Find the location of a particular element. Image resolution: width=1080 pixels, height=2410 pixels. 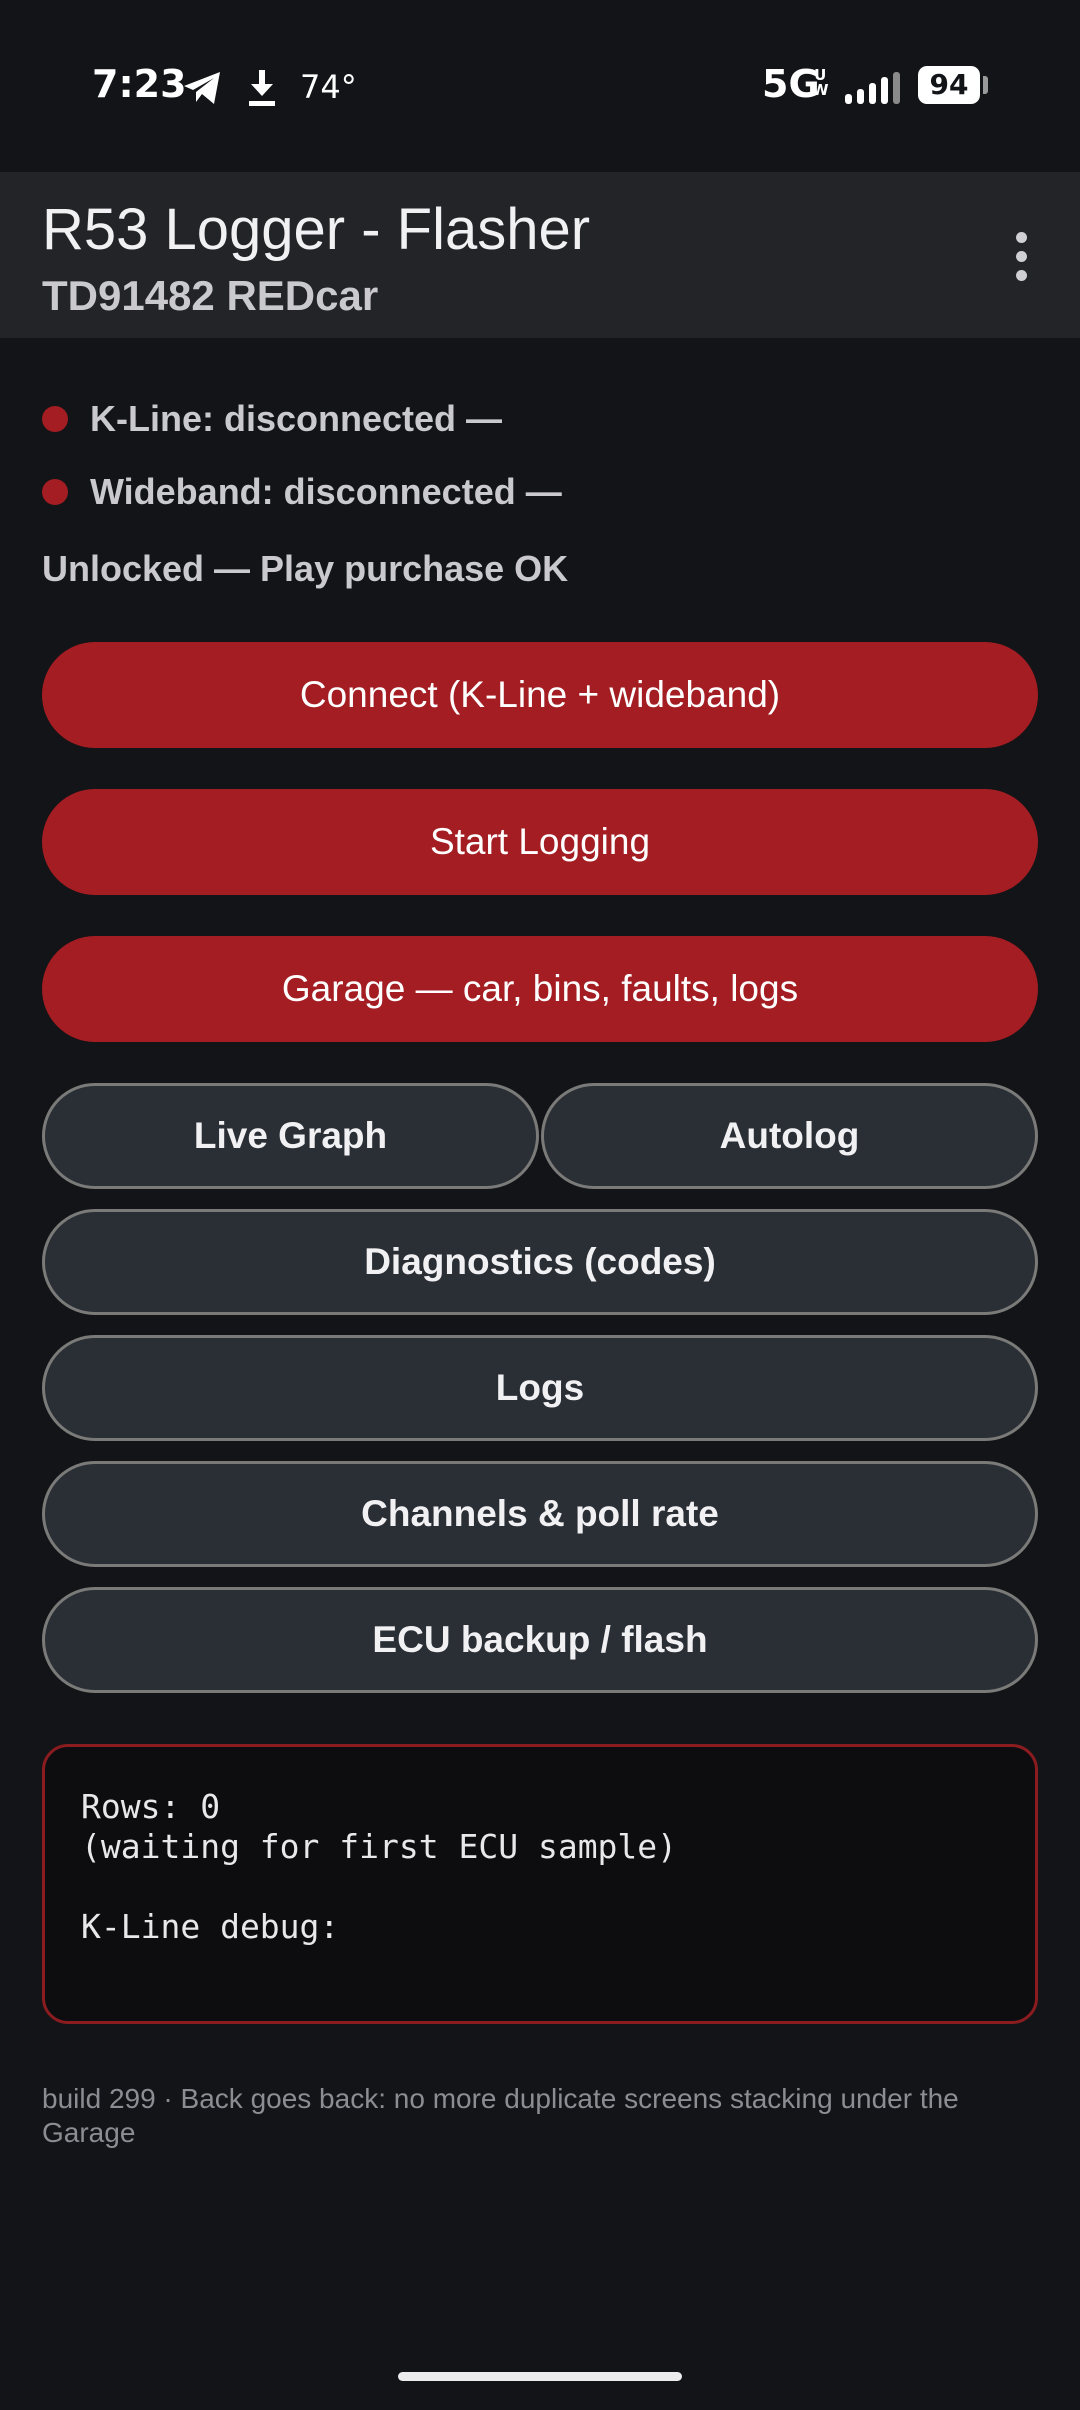

console-waiting: (waiting for first ECU sample) is located at coordinates (379, 1846).